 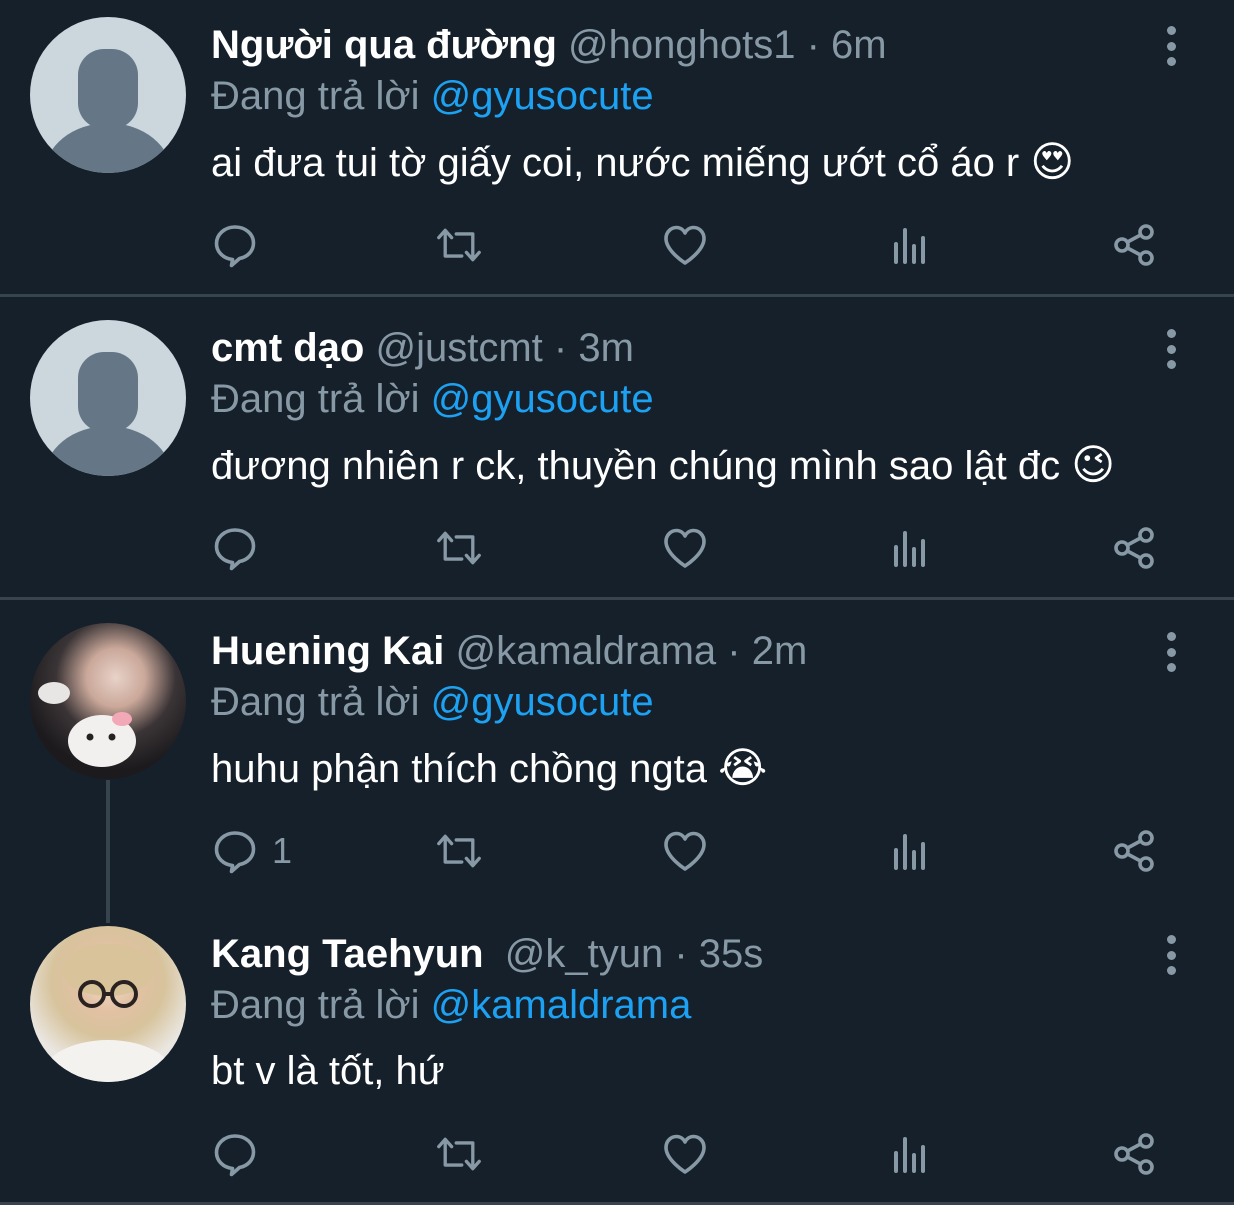 I want to click on tweet-header: Kang Taehyun @k_tyun · 35s, so click(x=487, y=954).